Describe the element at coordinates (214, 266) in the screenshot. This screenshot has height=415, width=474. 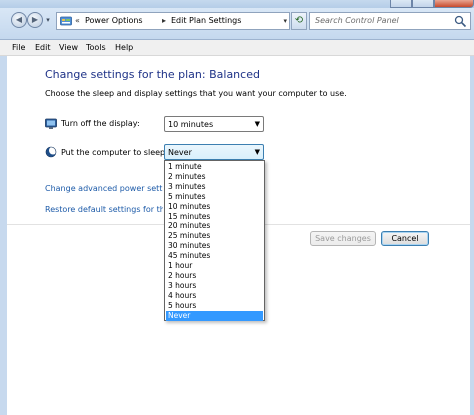
I see `sleep-option: 1 hour` at that location.